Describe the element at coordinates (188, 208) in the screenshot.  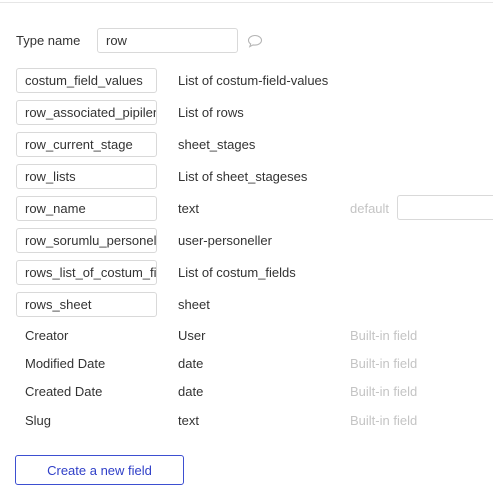
I see `field-type: text` at that location.